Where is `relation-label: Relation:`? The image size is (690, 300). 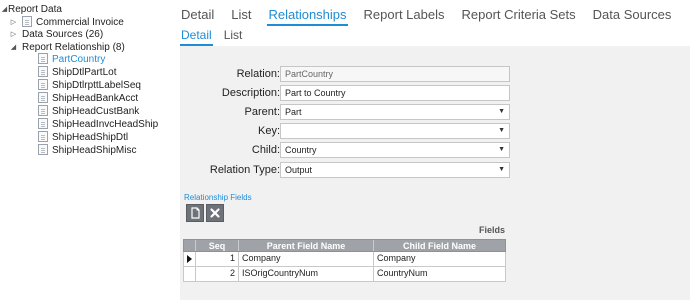
relation-label: Relation: is located at coordinates (258, 74).